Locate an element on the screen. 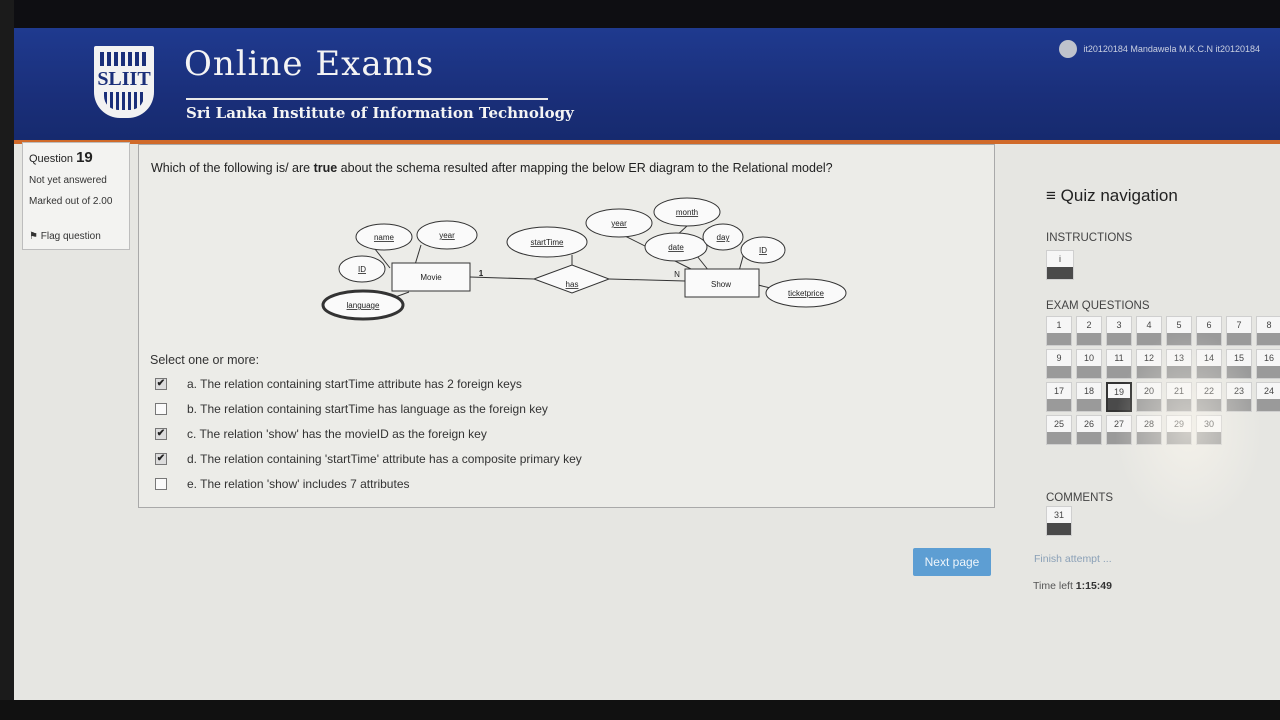 This screenshot has height=720, width=1280. question-nav-button: 15 is located at coordinates (1239, 364).